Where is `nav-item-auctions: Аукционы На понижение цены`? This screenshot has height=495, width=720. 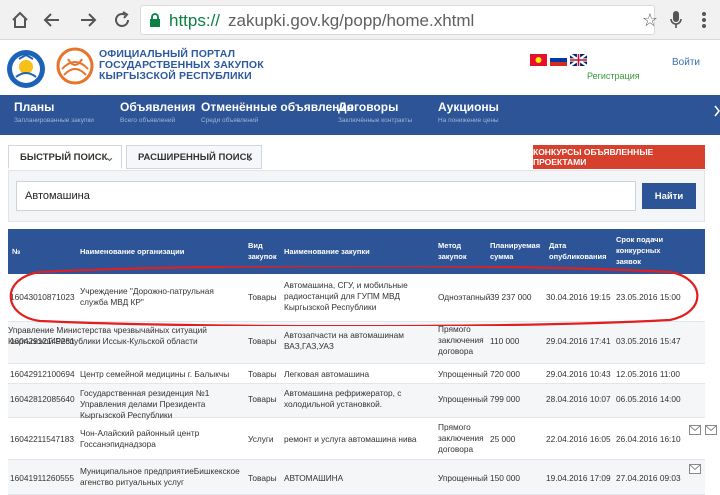
nav-item-auctions: Аукционы На понижение цены is located at coordinates (468, 112).